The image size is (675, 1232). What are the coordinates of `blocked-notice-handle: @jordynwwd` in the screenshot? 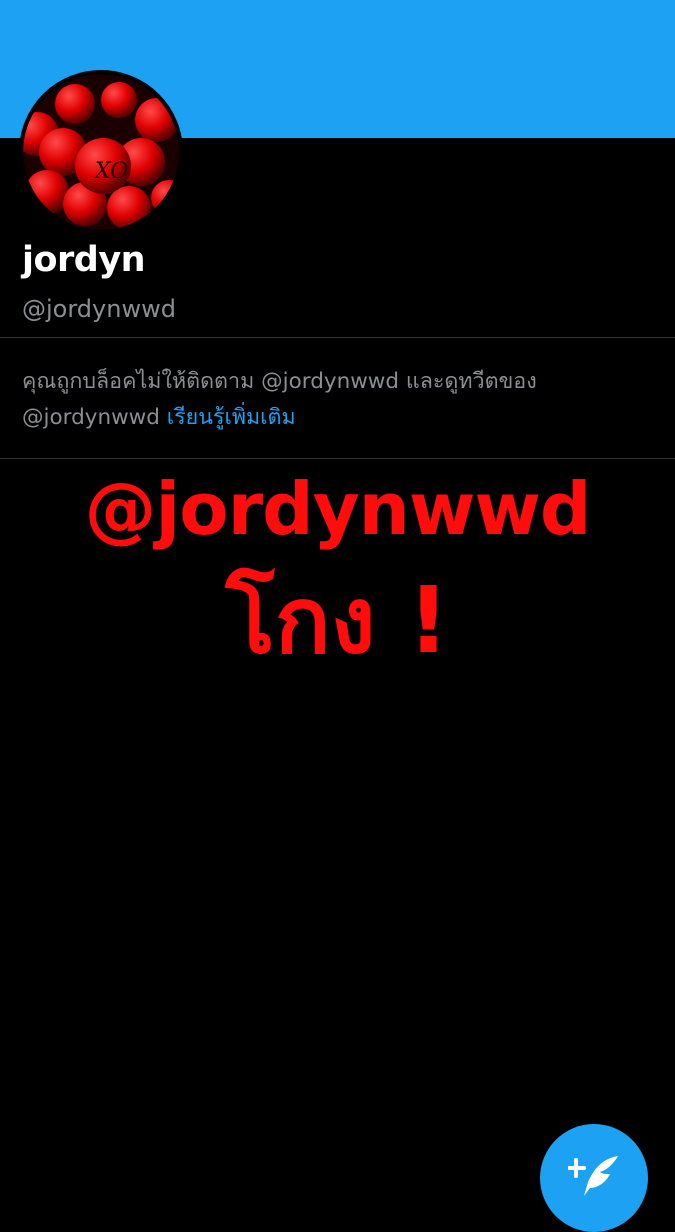 It's located at (91, 417).